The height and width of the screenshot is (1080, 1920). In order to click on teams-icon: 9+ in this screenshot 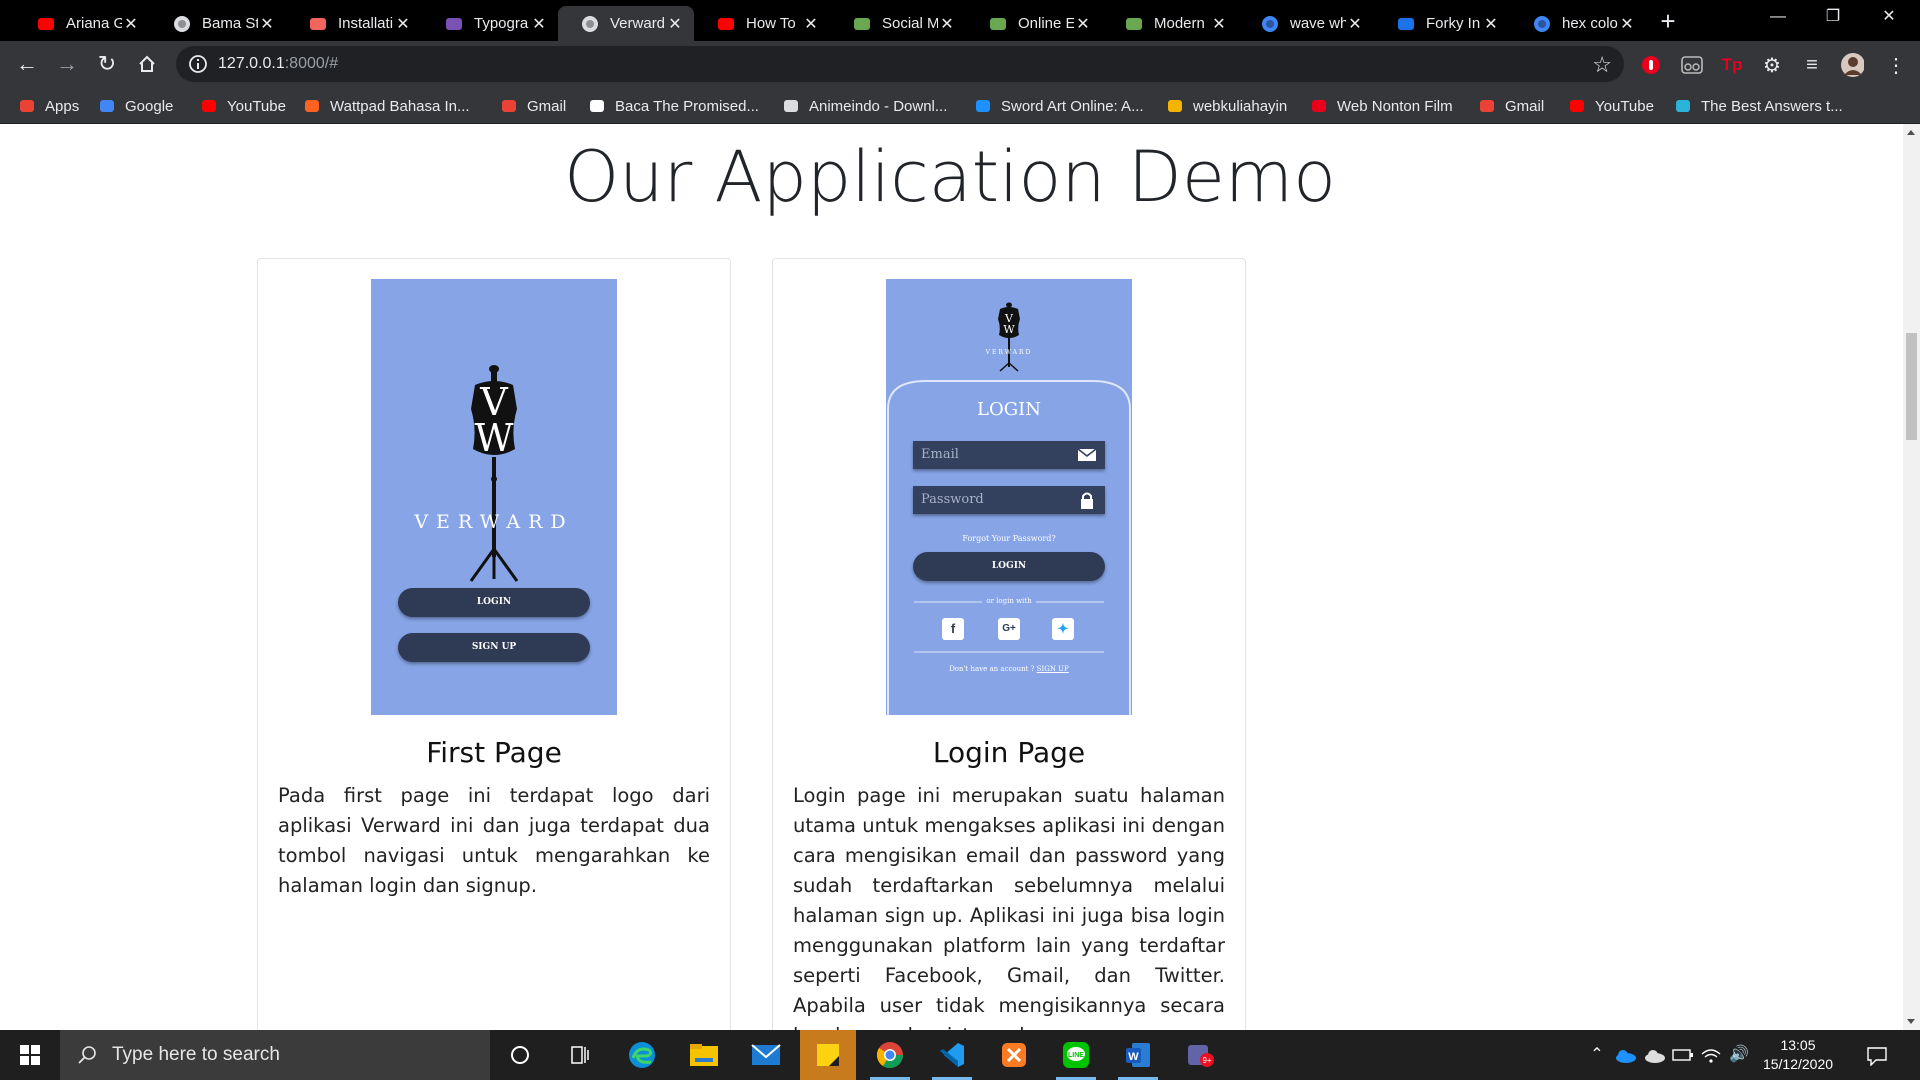, I will do `click(1200, 1055)`.